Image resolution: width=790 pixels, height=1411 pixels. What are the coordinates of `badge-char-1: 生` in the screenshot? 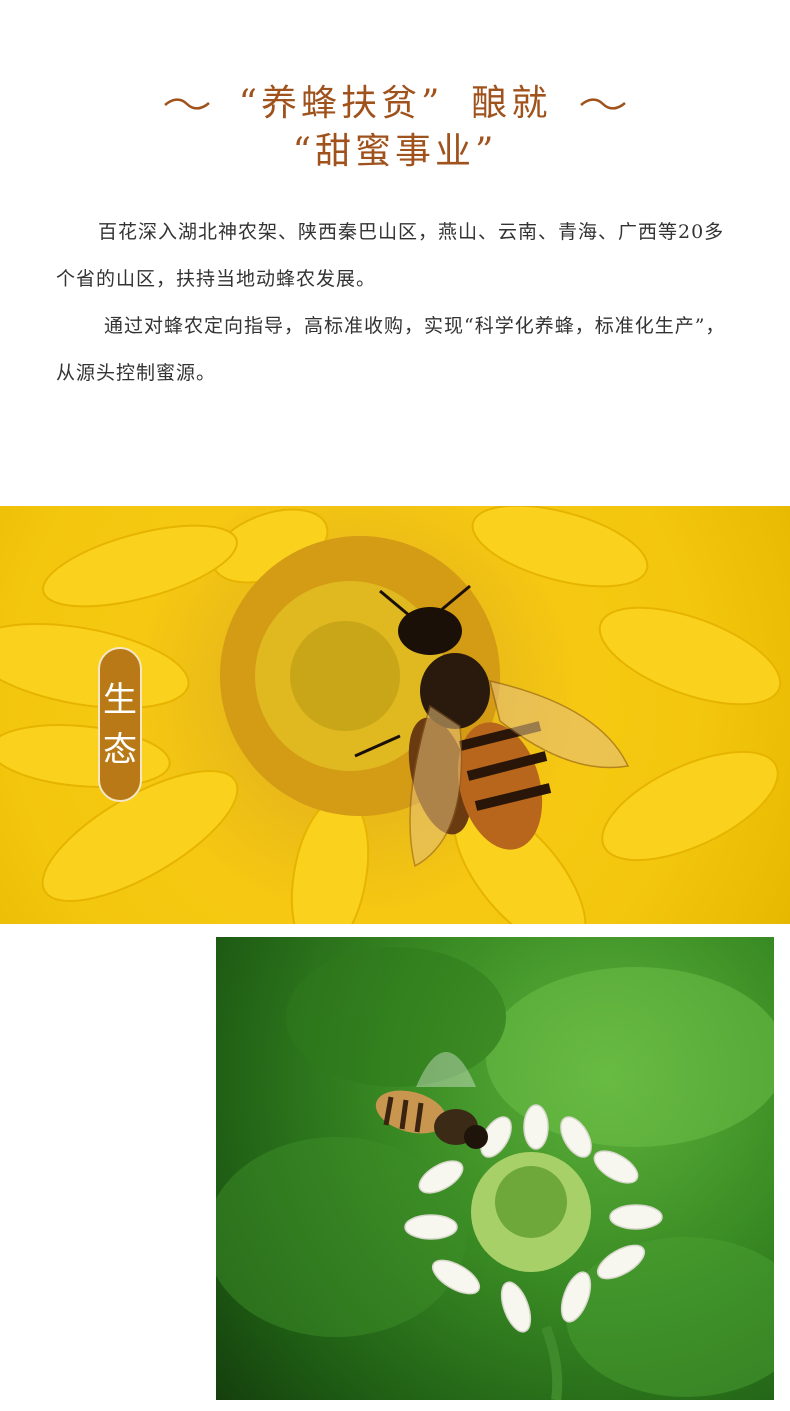 It's located at (120, 699).